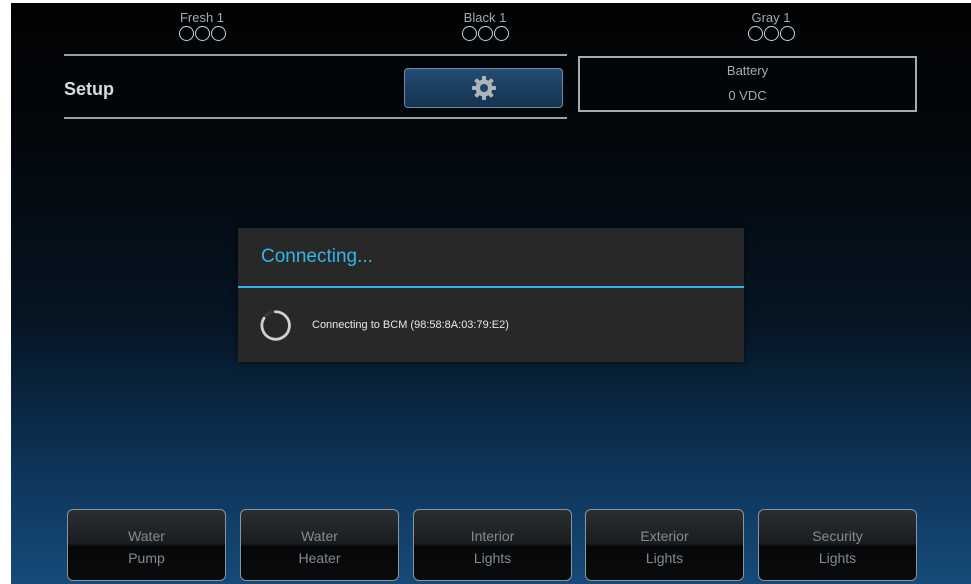  What do you see at coordinates (664, 545) in the screenshot?
I see `exterior-lights-button: Exterior Lights` at bounding box center [664, 545].